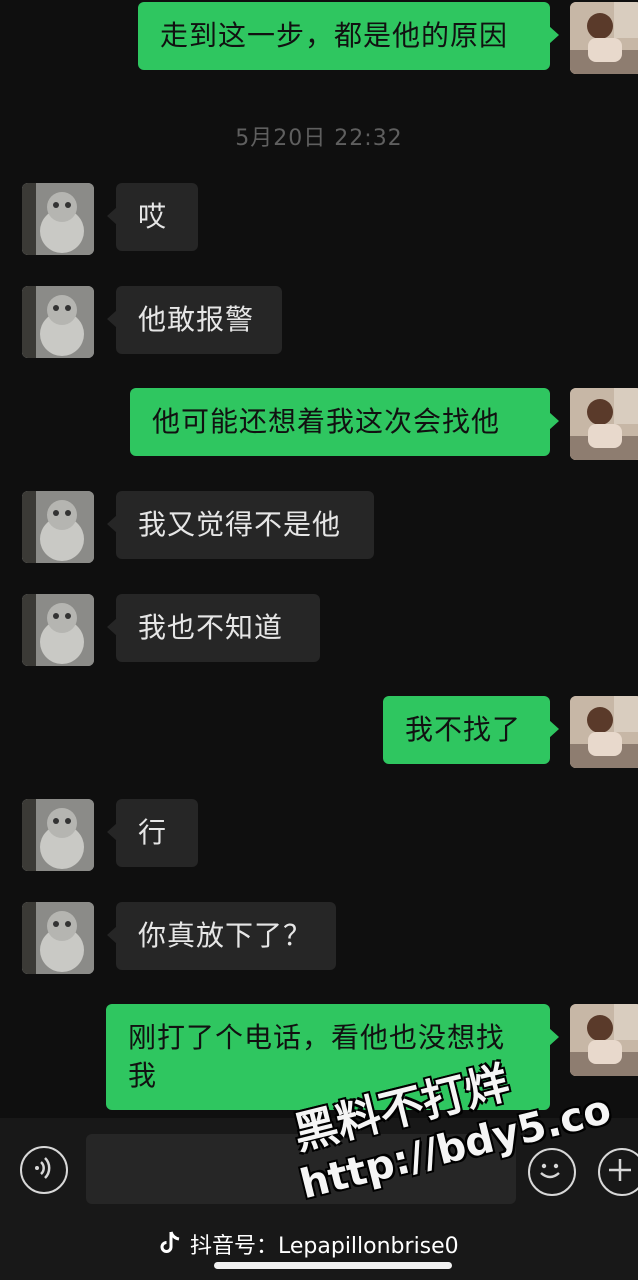 This screenshot has height=1280, width=638. I want to click on message-bubble-received: 你真放下了？, so click(221, 936).